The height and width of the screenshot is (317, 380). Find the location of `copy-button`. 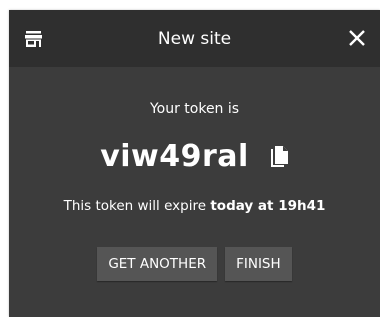

copy-button is located at coordinates (280, 156).